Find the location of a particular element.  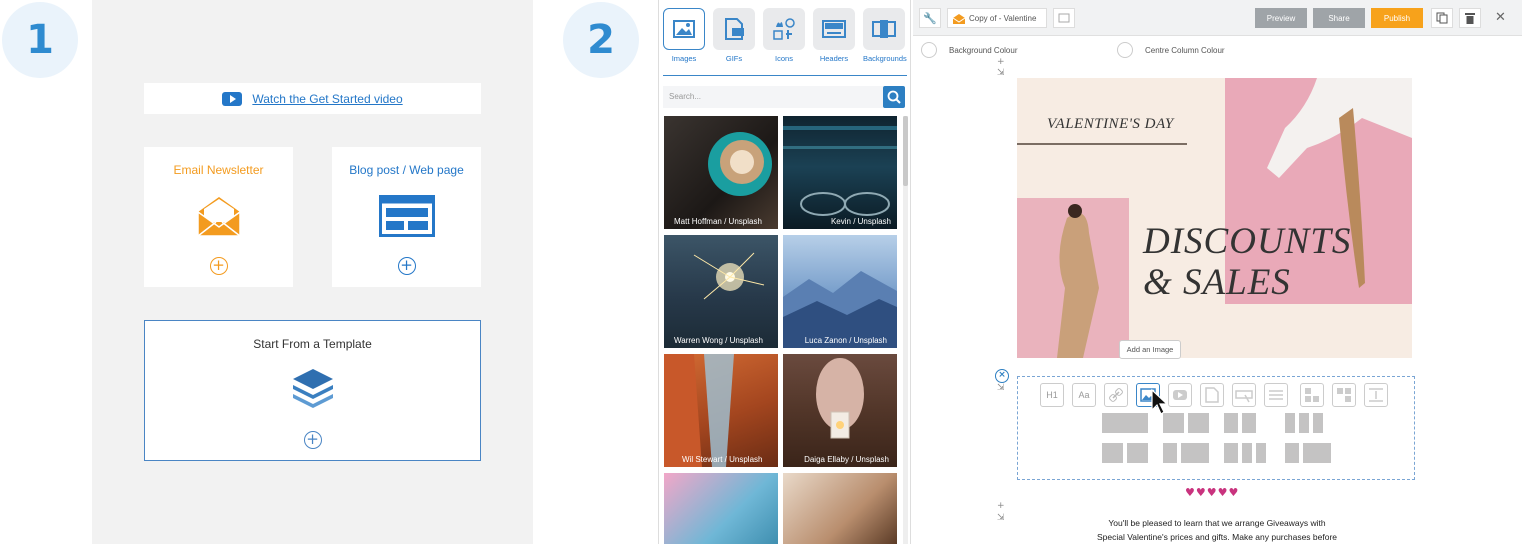

background-colour-label: Background Colour is located at coordinates (983, 50).